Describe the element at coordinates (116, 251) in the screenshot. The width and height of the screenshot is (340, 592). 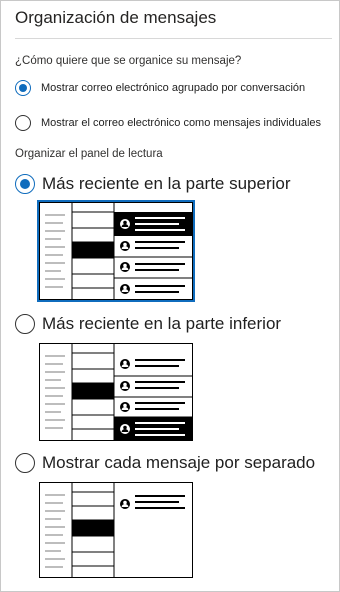
I see `newest-on-top-layout-icon` at that location.